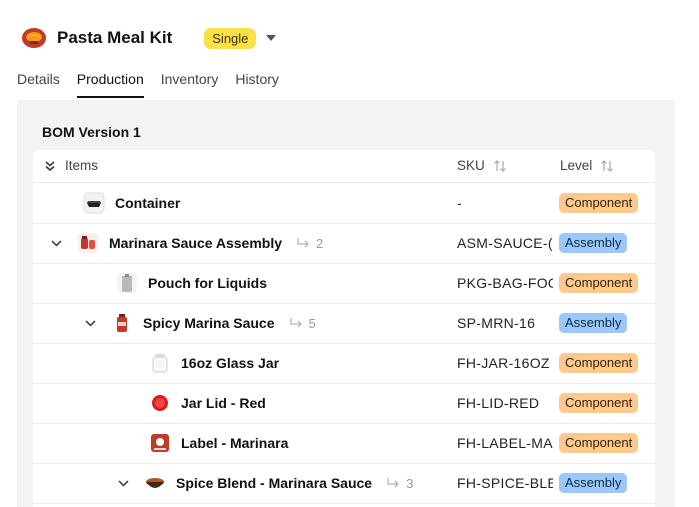  I want to click on tab-details: Details, so click(38, 83).